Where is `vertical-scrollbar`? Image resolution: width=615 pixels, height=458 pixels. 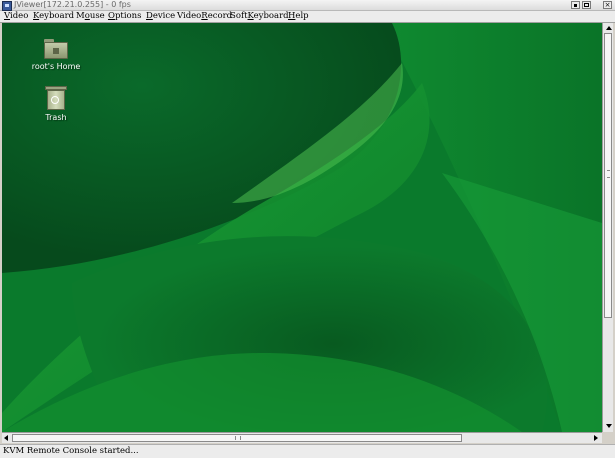 vertical-scrollbar is located at coordinates (607, 227).